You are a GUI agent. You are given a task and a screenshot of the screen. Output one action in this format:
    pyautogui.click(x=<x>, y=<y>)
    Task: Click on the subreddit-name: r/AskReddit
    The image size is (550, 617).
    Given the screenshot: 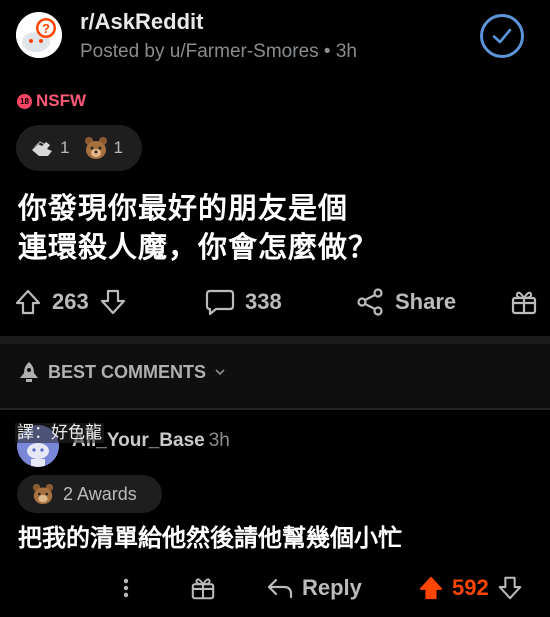 What is the action you would take?
    pyautogui.click(x=141, y=22)
    